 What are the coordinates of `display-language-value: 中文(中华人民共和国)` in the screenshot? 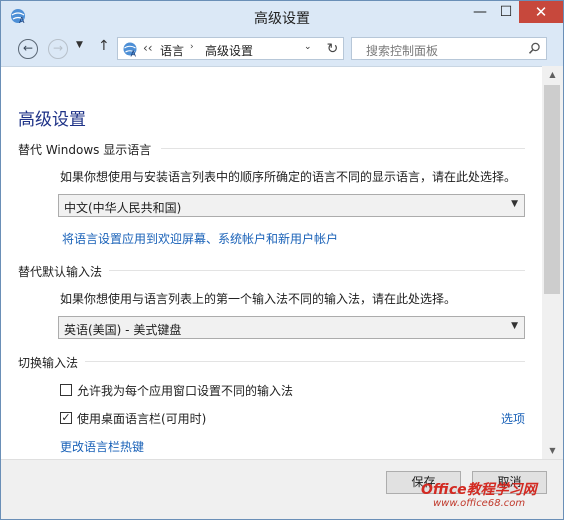 It's located at (123, 208).